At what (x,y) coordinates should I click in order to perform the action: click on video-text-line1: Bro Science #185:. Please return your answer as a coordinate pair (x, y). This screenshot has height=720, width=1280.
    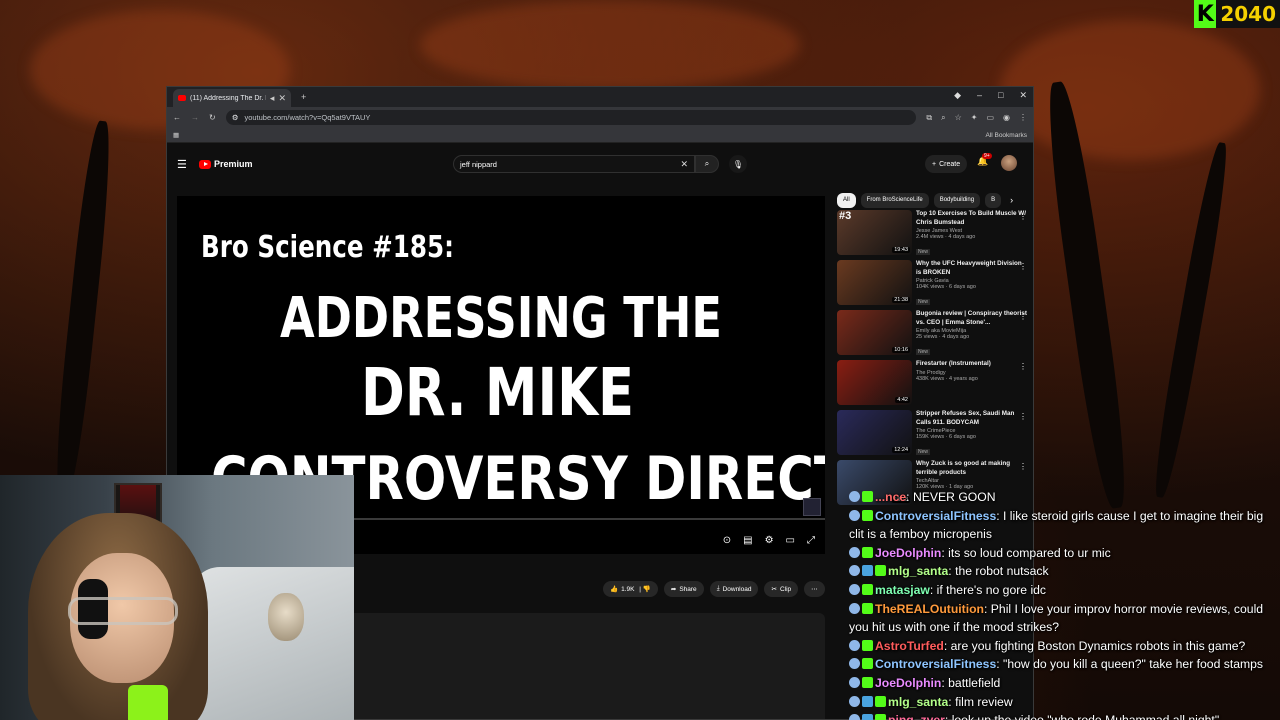
    Looking at the image, I should click on (327, 247).